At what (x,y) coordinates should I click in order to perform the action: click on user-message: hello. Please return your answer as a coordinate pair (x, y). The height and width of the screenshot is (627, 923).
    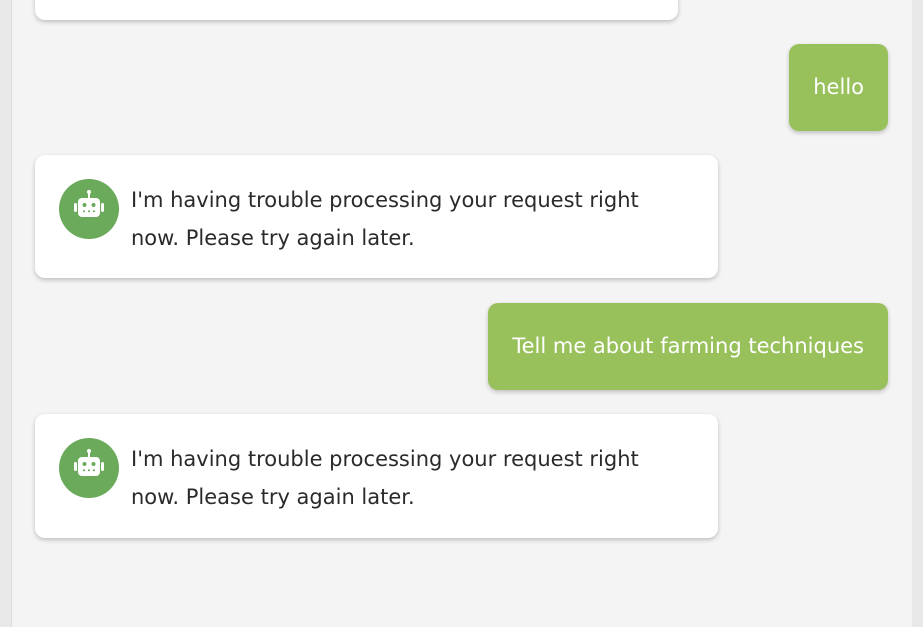
    Looking at the image, I should click on (838, 87).